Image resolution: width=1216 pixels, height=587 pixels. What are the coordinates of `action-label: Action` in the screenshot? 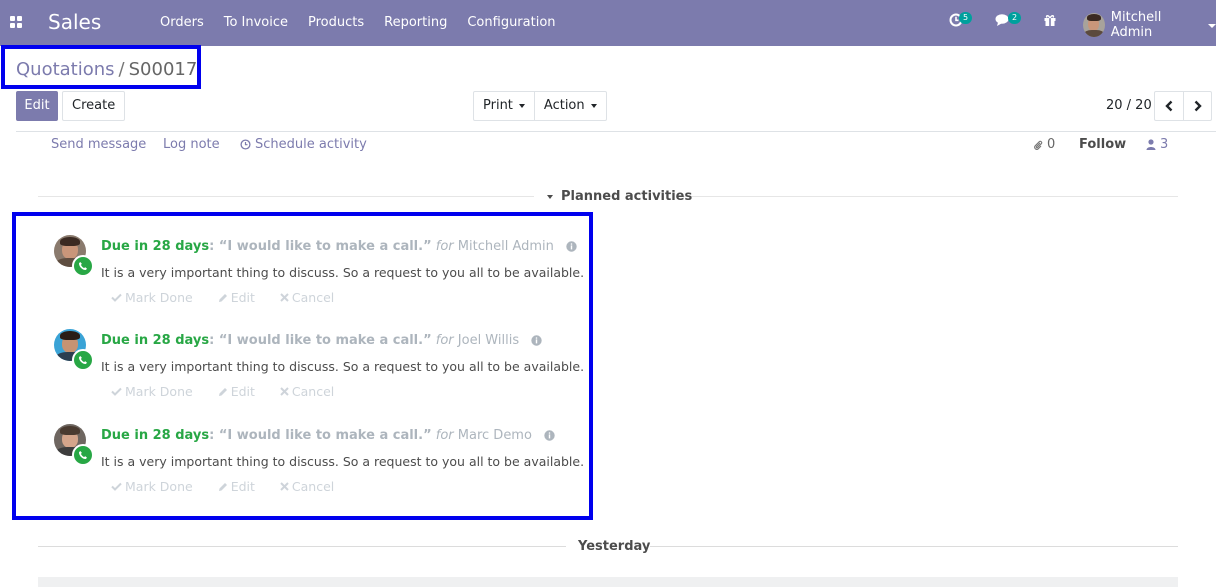 It's located at (564, 105).